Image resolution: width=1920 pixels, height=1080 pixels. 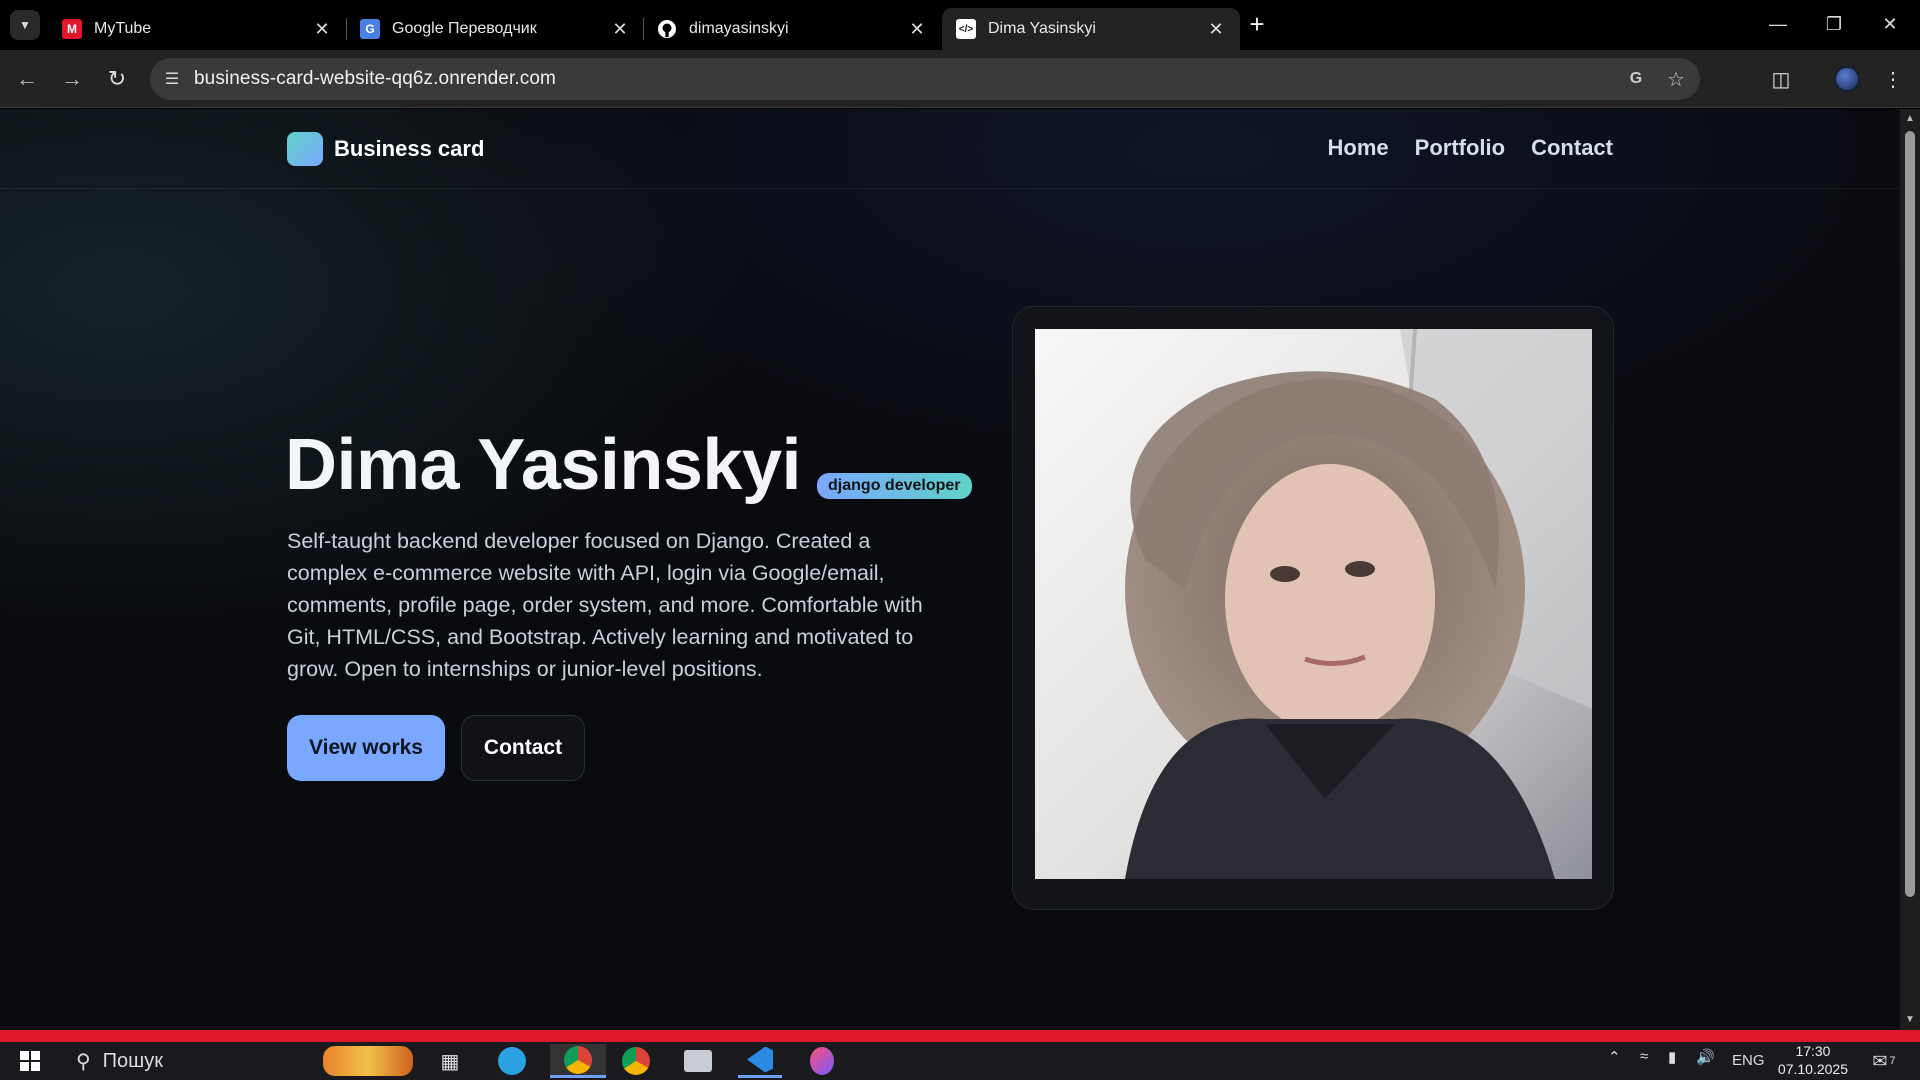 I want to click on tab-mytube: M MyTube ✕, so click(x=197, y=29).